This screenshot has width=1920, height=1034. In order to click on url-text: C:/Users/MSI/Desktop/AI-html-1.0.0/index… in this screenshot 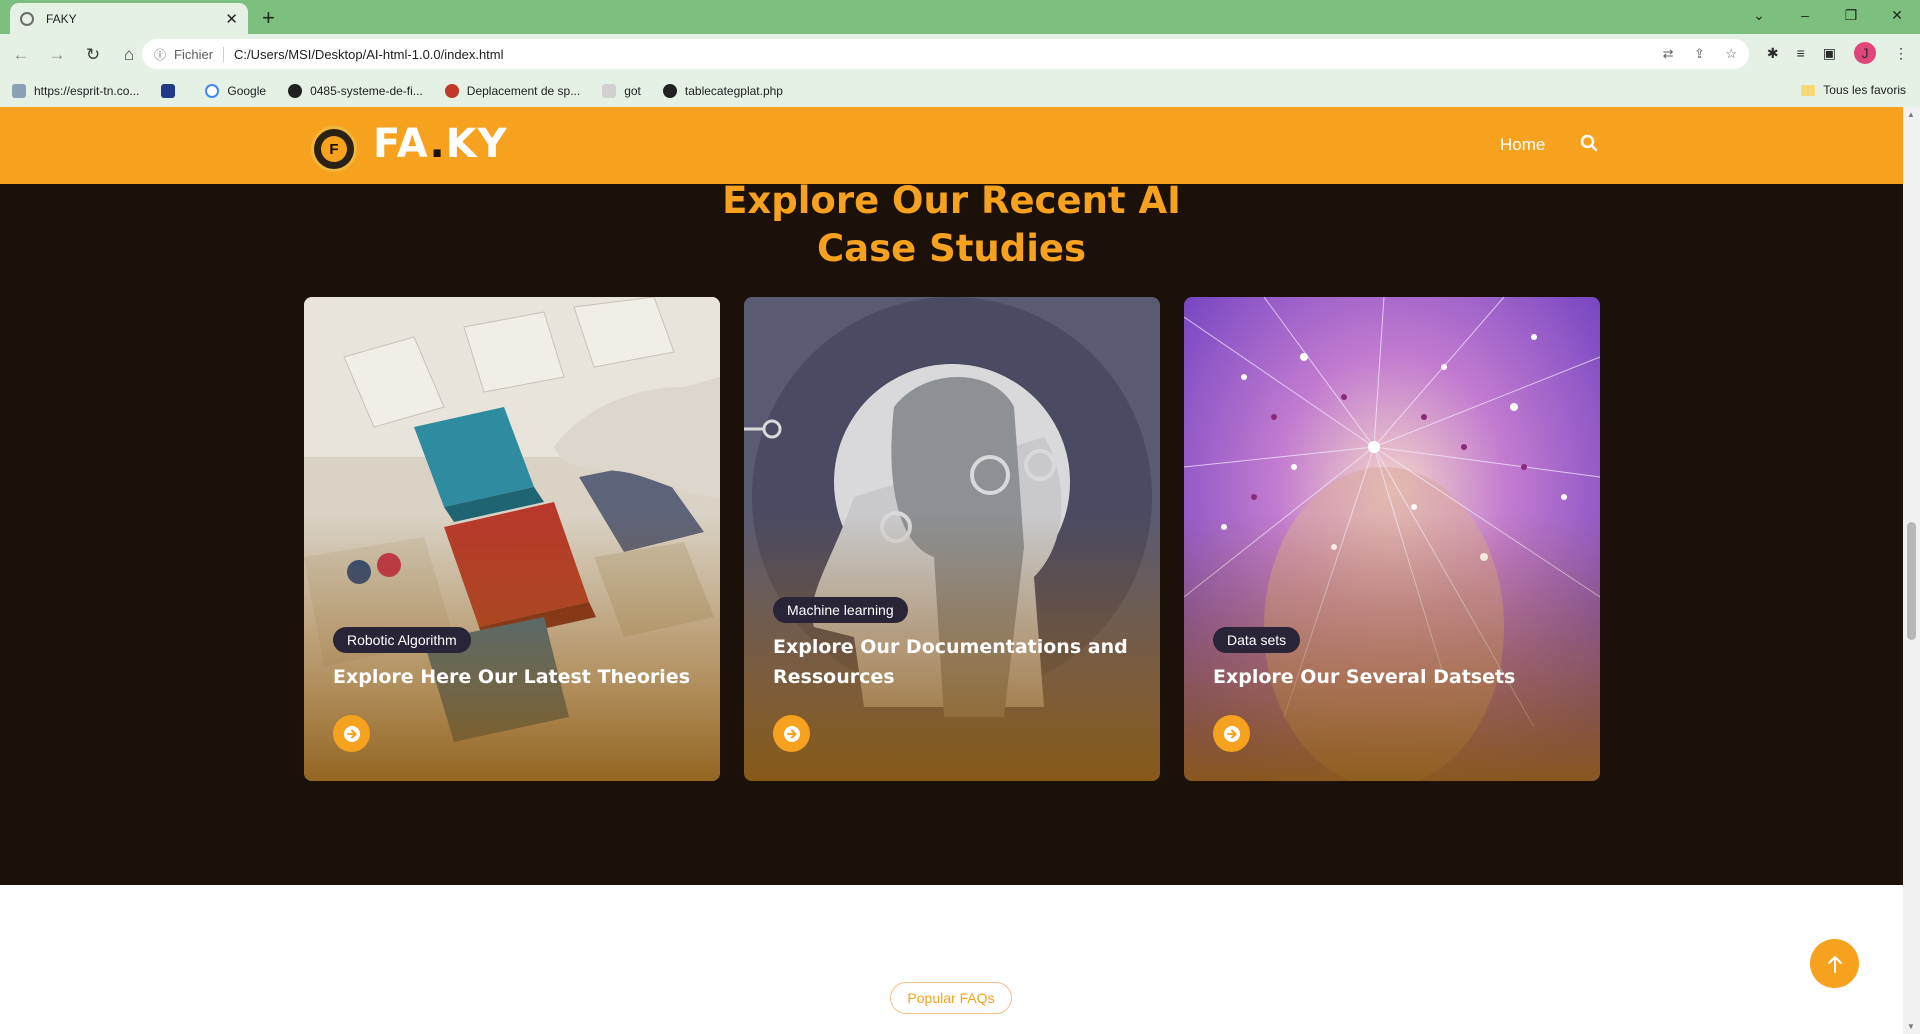, I will do `click(940, 54)`.